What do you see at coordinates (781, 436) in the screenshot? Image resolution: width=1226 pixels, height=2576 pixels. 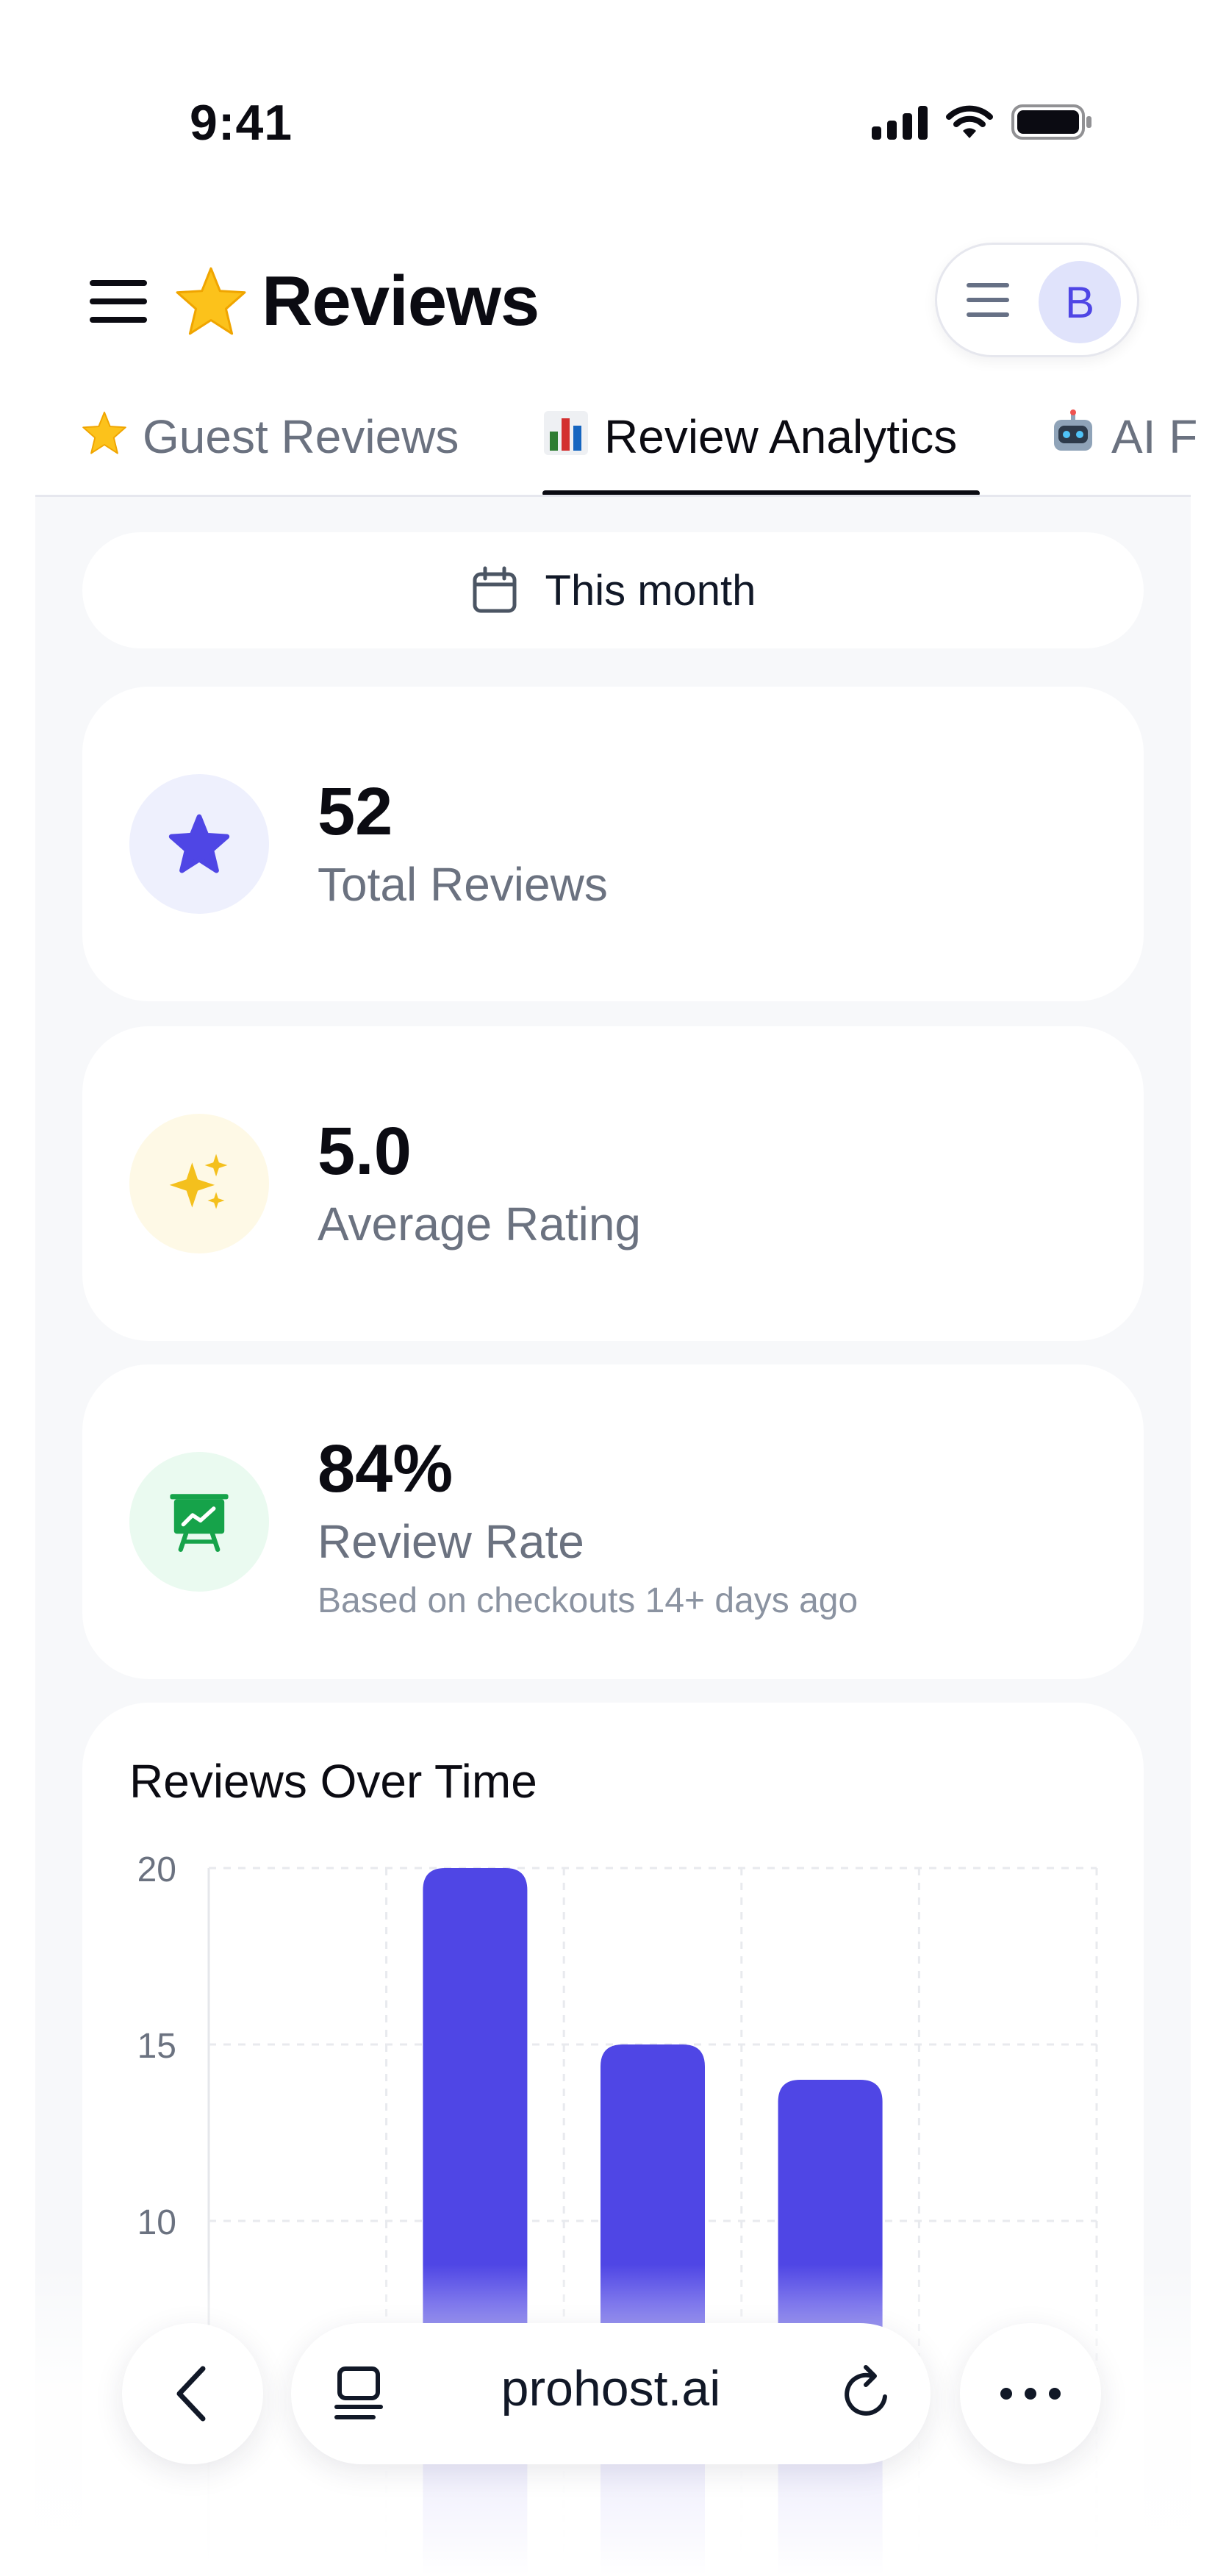 I see `tab-label: Review Analytics` at bounding box center [781, 436].